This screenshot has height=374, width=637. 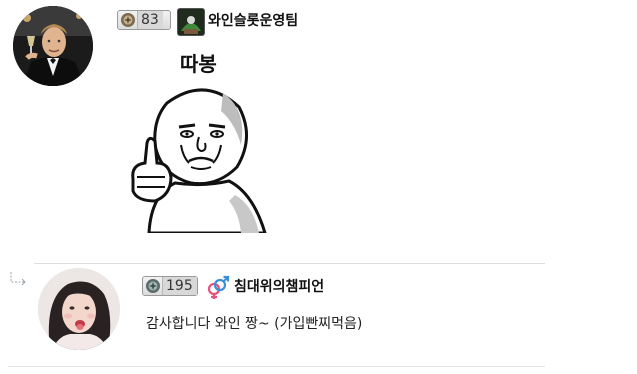 I want to click on reply-text: 감사합니다 와인 짱~ (가입빤찌먹음), so click(x=254, y=324).